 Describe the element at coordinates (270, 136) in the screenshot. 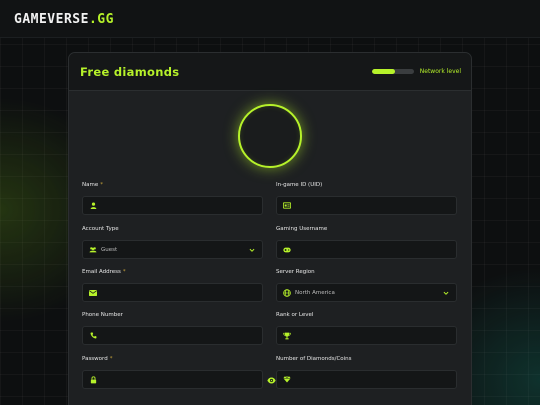

I see `avatar-upload` at that location.